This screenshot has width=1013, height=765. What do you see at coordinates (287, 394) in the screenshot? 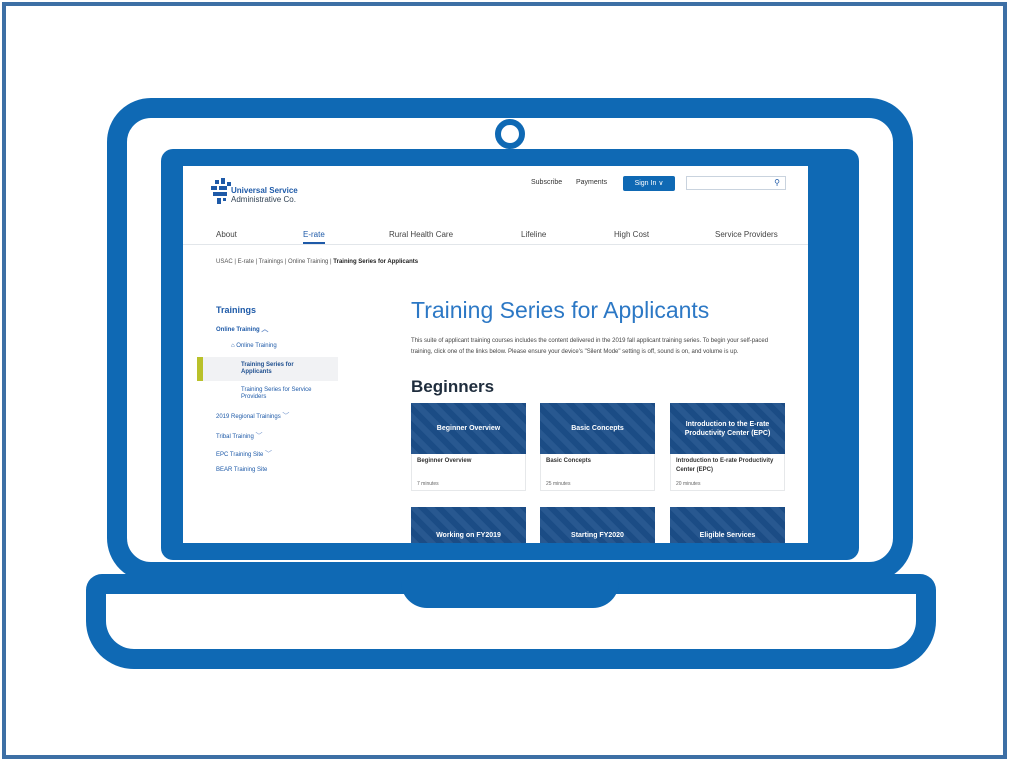
I see `sidebar-item-service-providers: Training Series for Service Providers` at bounding box center [287, 394].